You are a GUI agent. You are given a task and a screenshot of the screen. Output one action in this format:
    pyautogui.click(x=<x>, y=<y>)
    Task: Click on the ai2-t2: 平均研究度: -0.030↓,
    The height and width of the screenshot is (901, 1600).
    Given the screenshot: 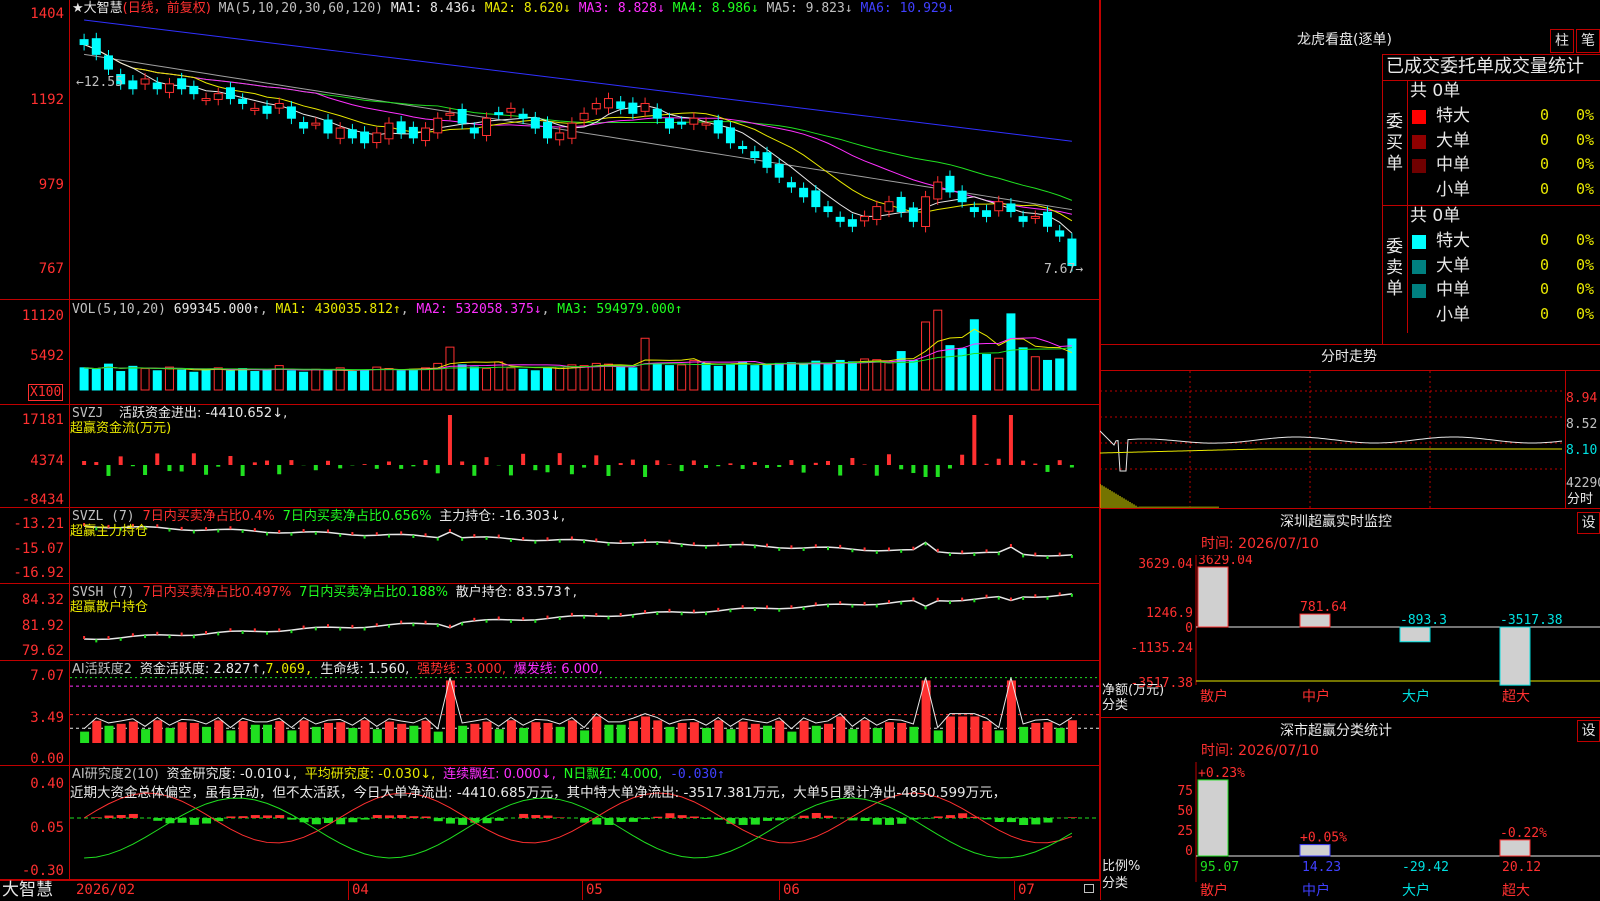 What is the action you would take?
    pyautogui.click(x=370, y=774)
    